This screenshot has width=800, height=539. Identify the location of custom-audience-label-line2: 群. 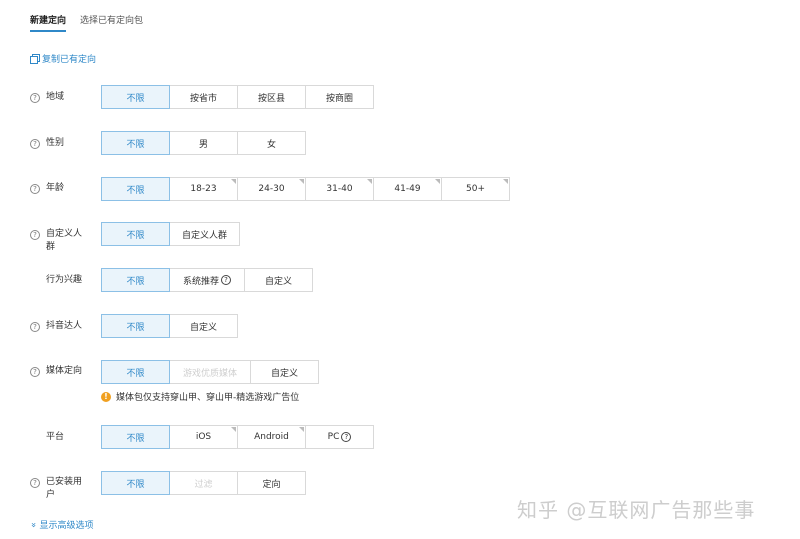
(51, 247).